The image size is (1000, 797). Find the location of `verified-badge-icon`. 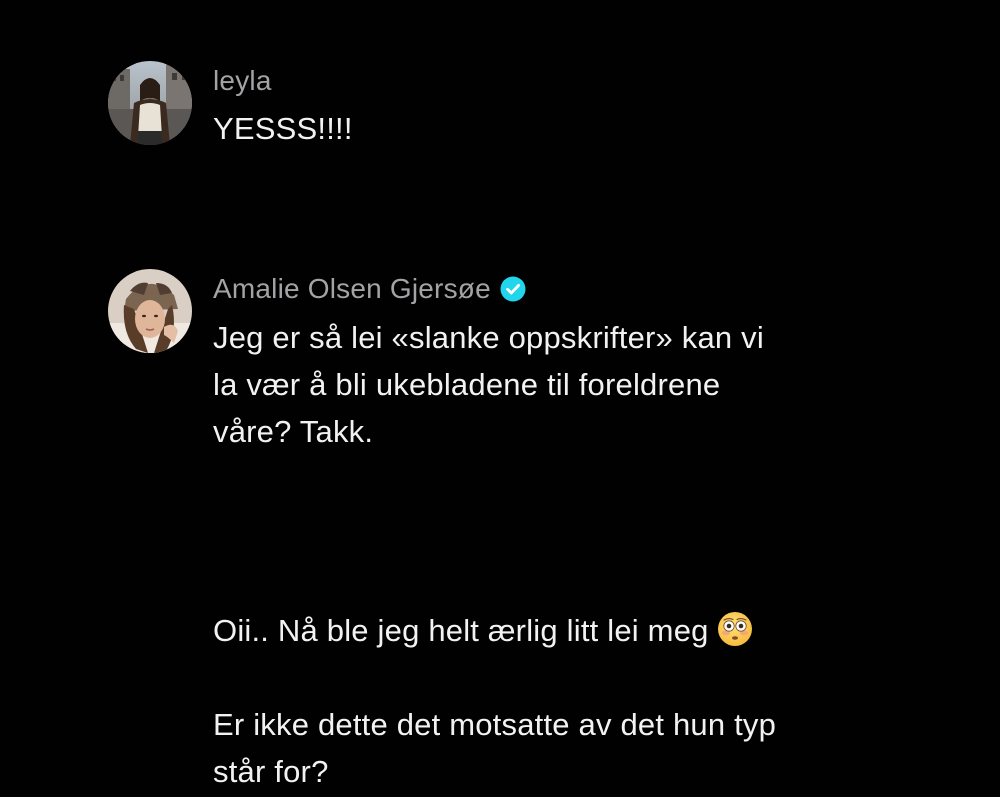

verified-badge-icon is located at coordinates (513, 289).